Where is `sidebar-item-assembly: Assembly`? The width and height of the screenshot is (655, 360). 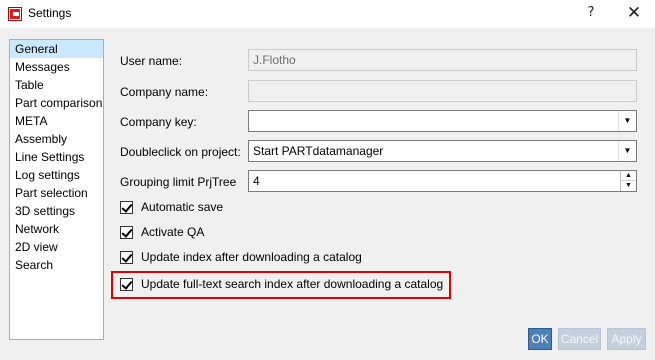
sidebar-item-assembly: Assembly is located at coordinates (56, 139).